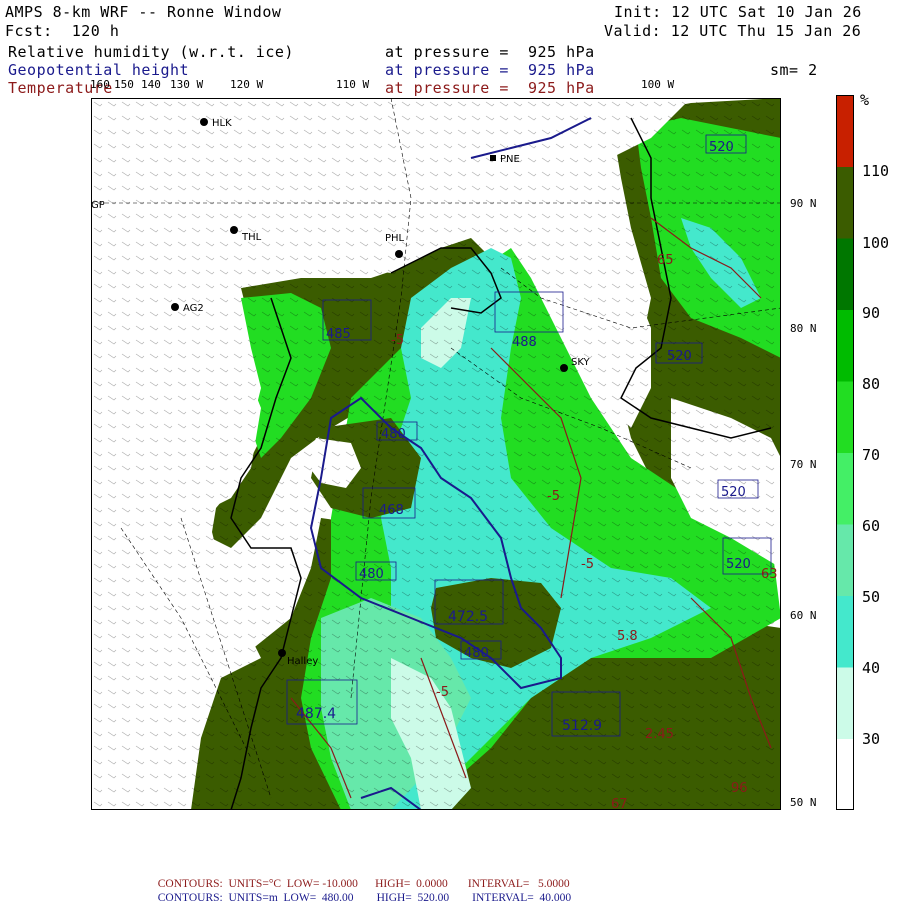 The image size is (900, 904). What do you see at coordinates (490, 52) in the screenshot?
I see `field-rh-level: at pressure = 925 hPa` at bounding box center [490, 52].